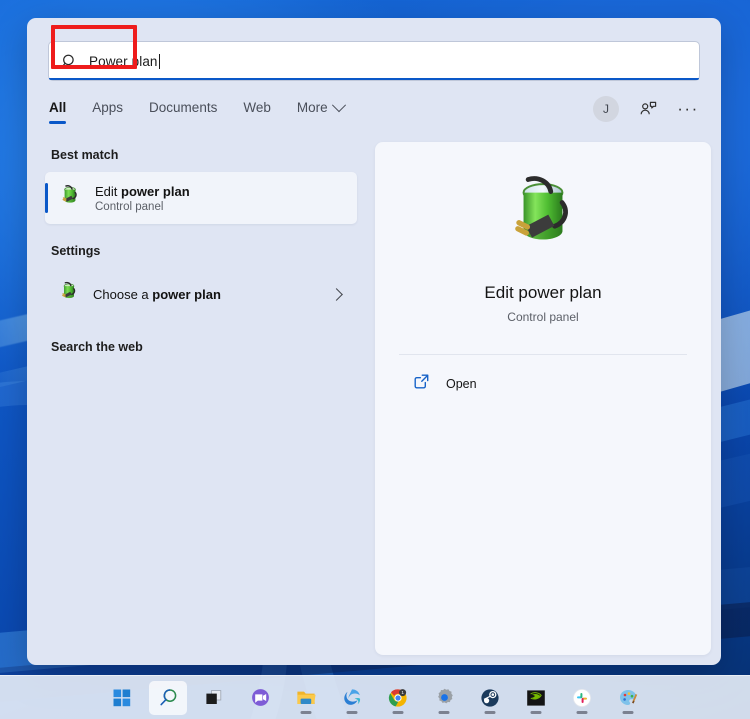 The height and width of the screenshot is (719, 750). Describe the element at coordinates (628, 698) in the screenshot. I see `taskbar-item-paint` at that location.